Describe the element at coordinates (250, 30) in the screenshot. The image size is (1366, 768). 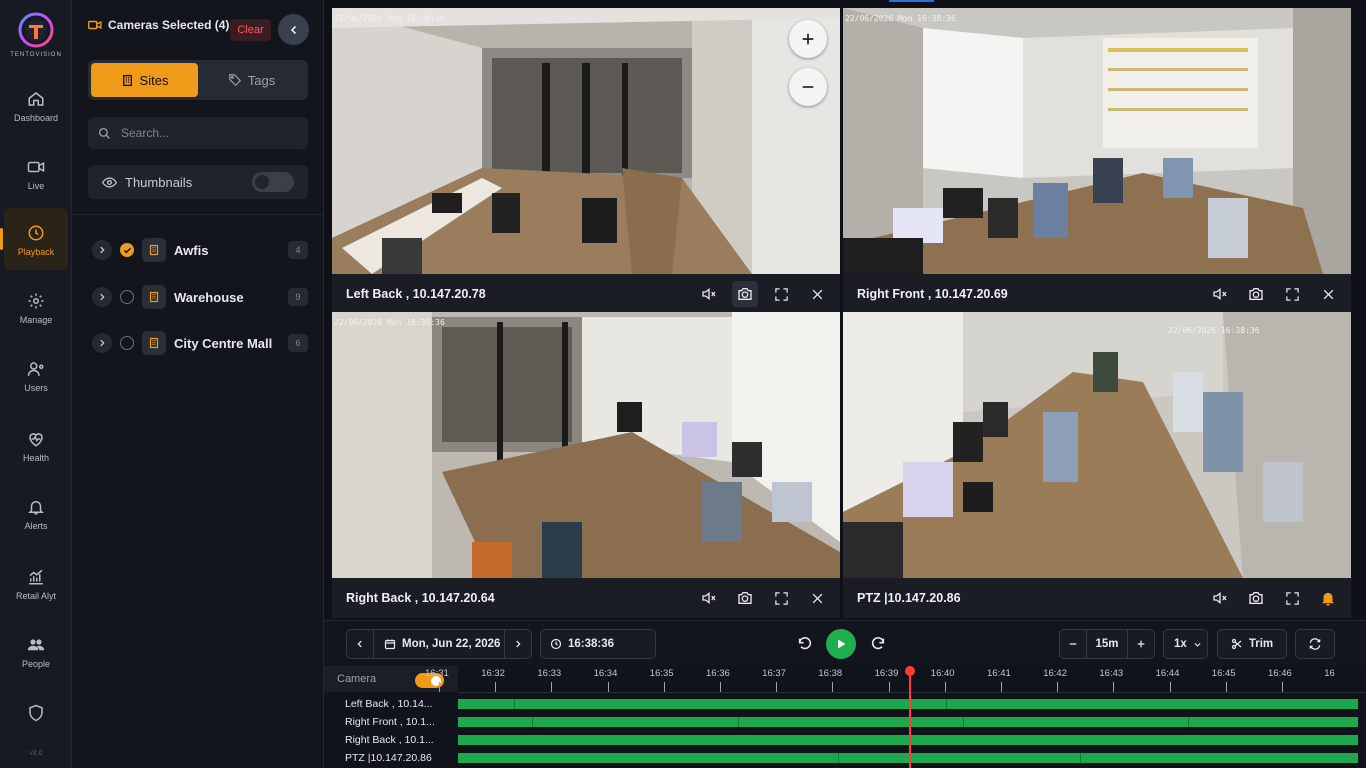
I see `clear-button: Clear` at that location.